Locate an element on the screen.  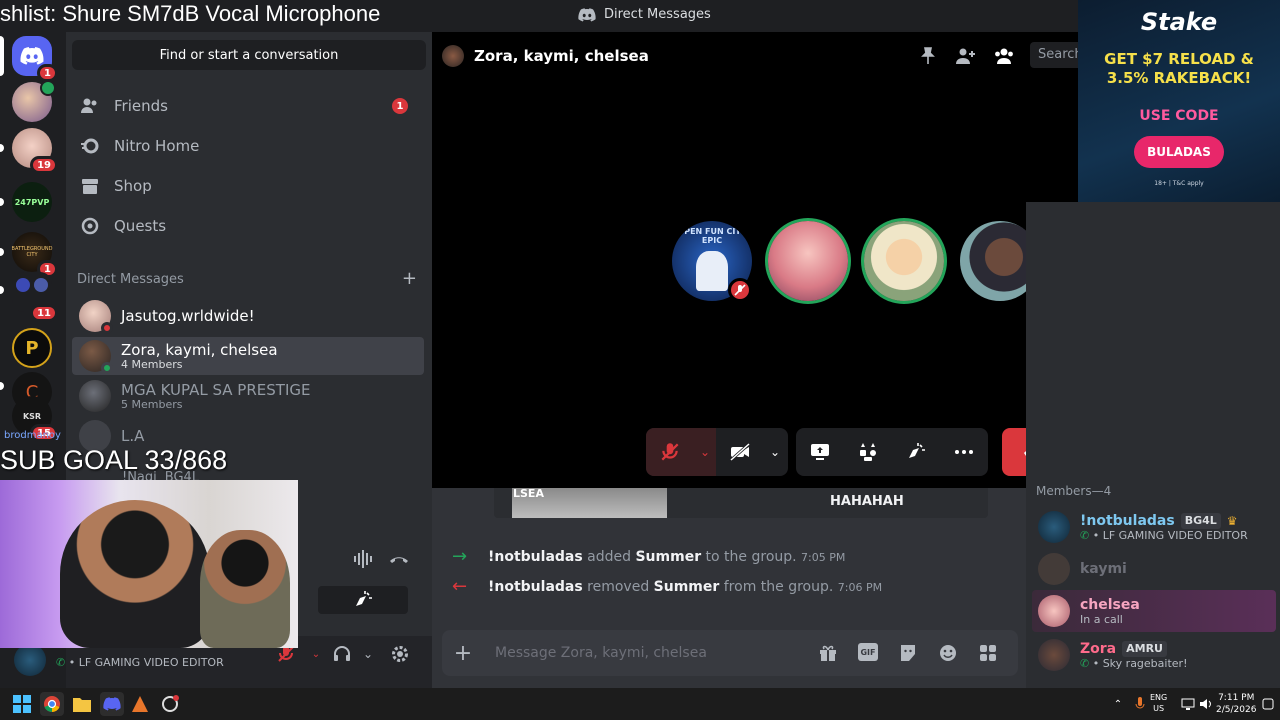
call-controls-activities is located at coordinates (892, 452).